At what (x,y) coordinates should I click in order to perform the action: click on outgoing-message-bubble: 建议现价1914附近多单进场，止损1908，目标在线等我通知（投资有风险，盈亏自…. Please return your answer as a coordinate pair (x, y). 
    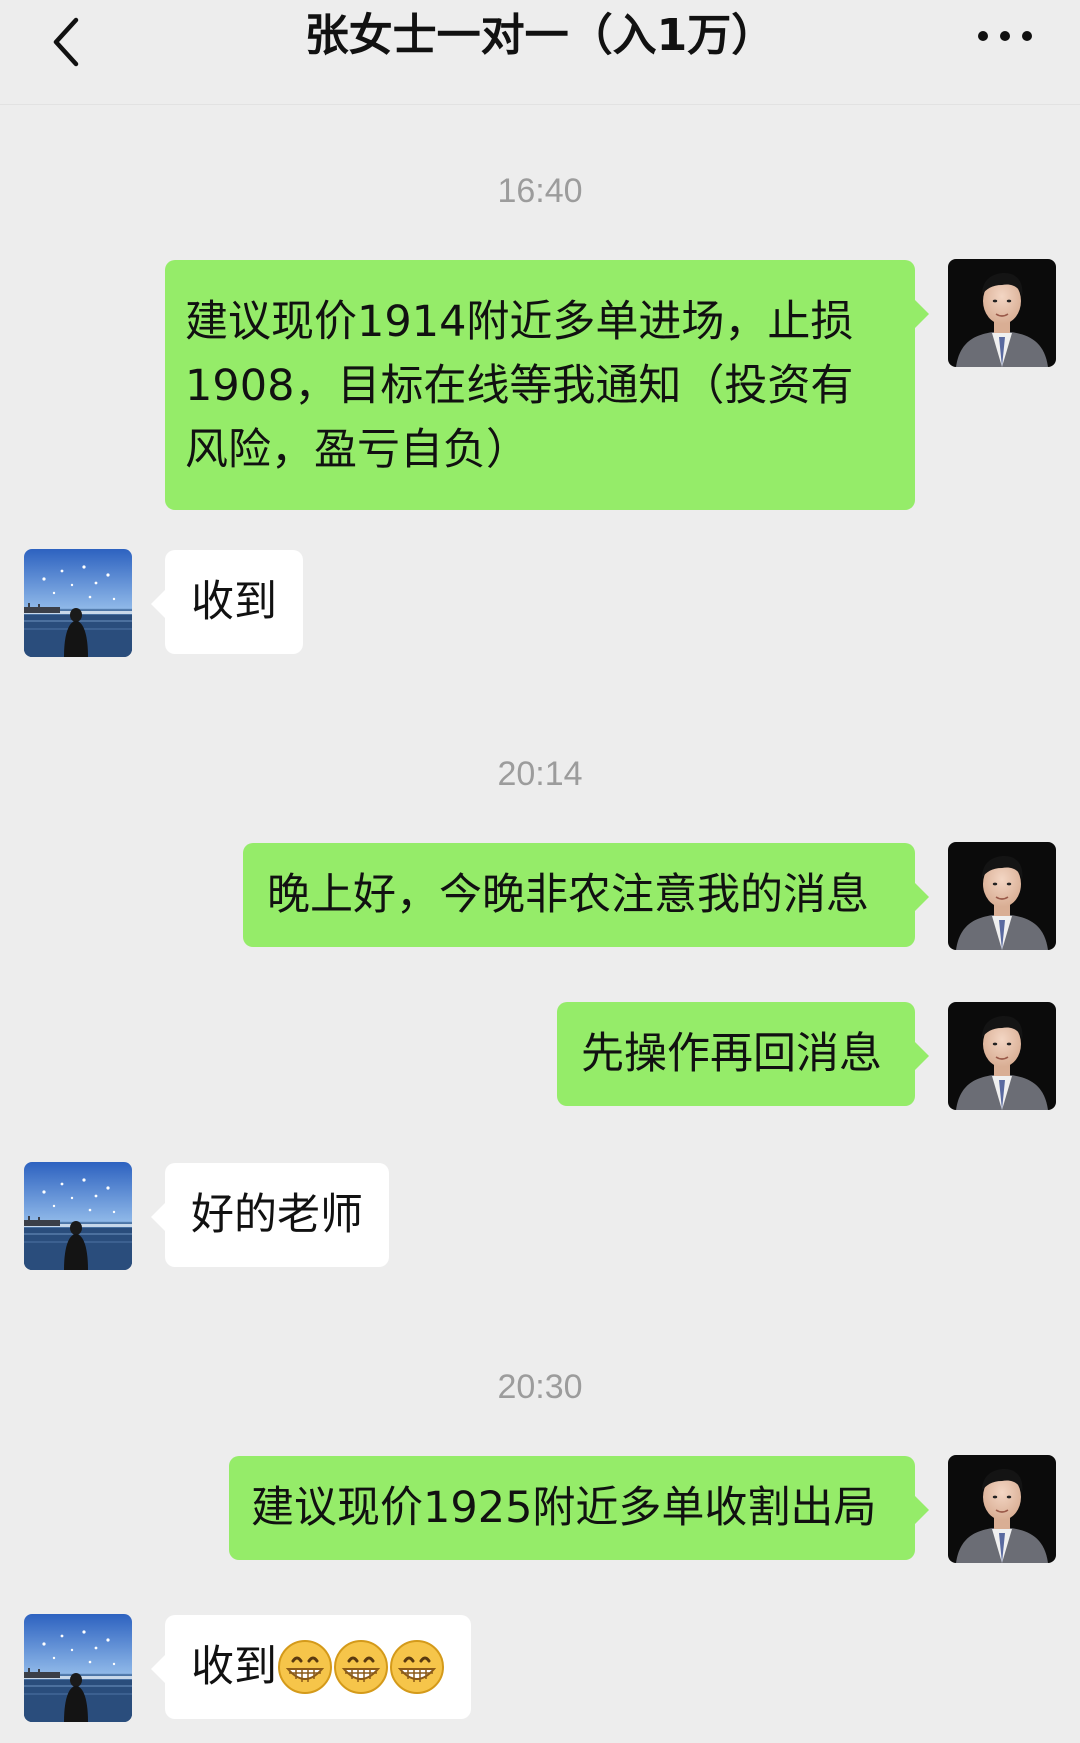
    Looking at the image, I should click on (547, 385).